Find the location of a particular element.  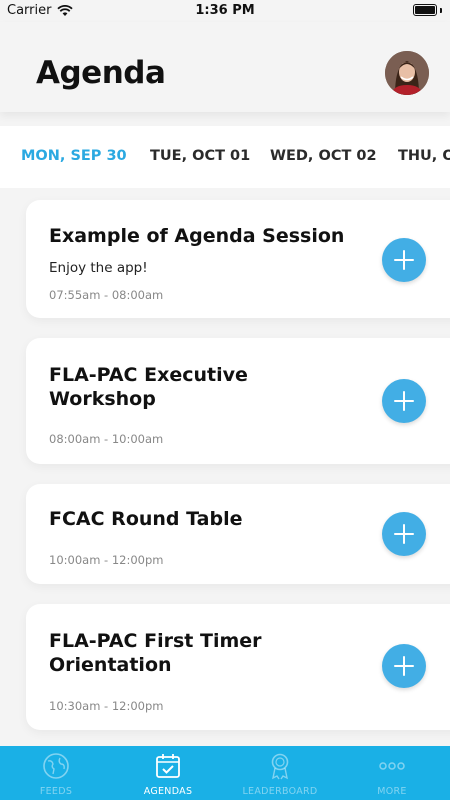

avatar is located at coordinates (407, 73).